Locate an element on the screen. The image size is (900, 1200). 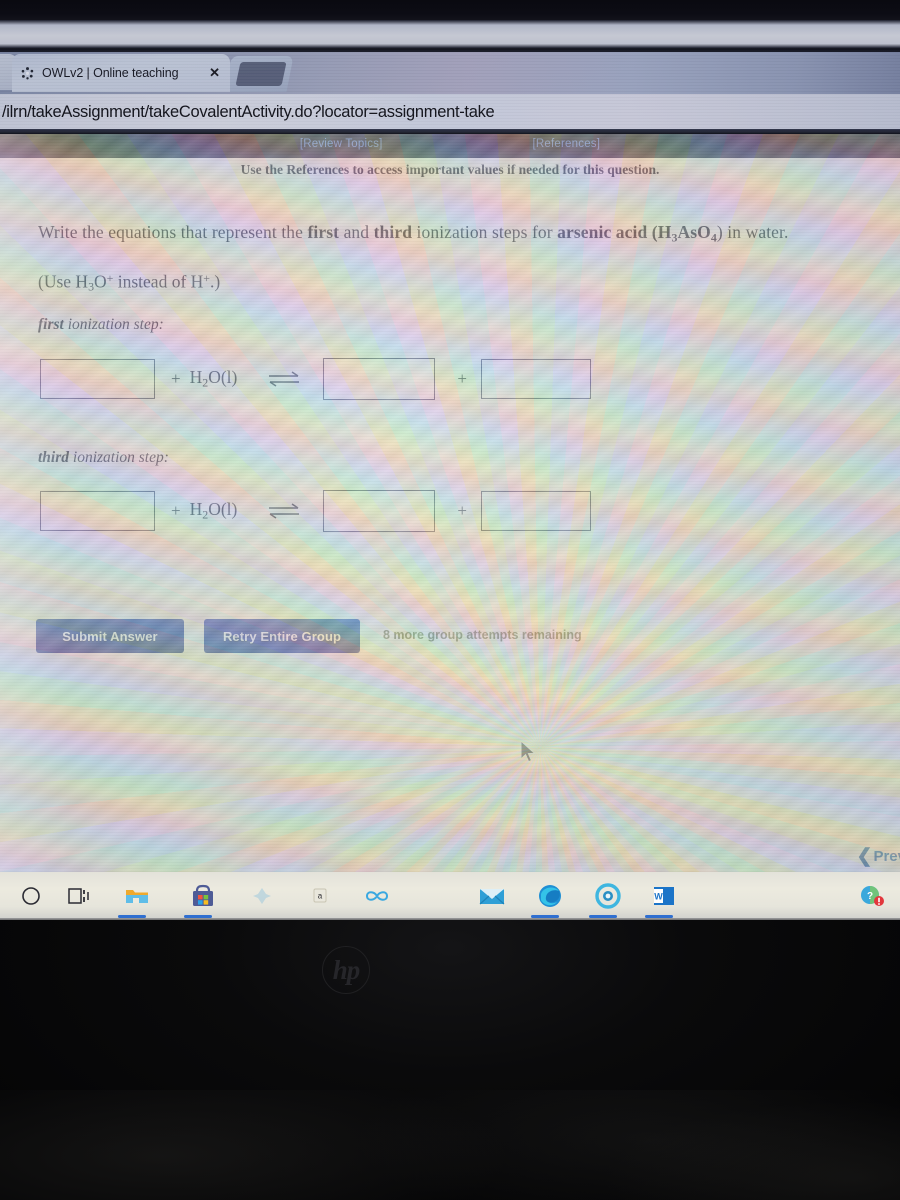
task-view-icon is located at coordinates (79, 896).